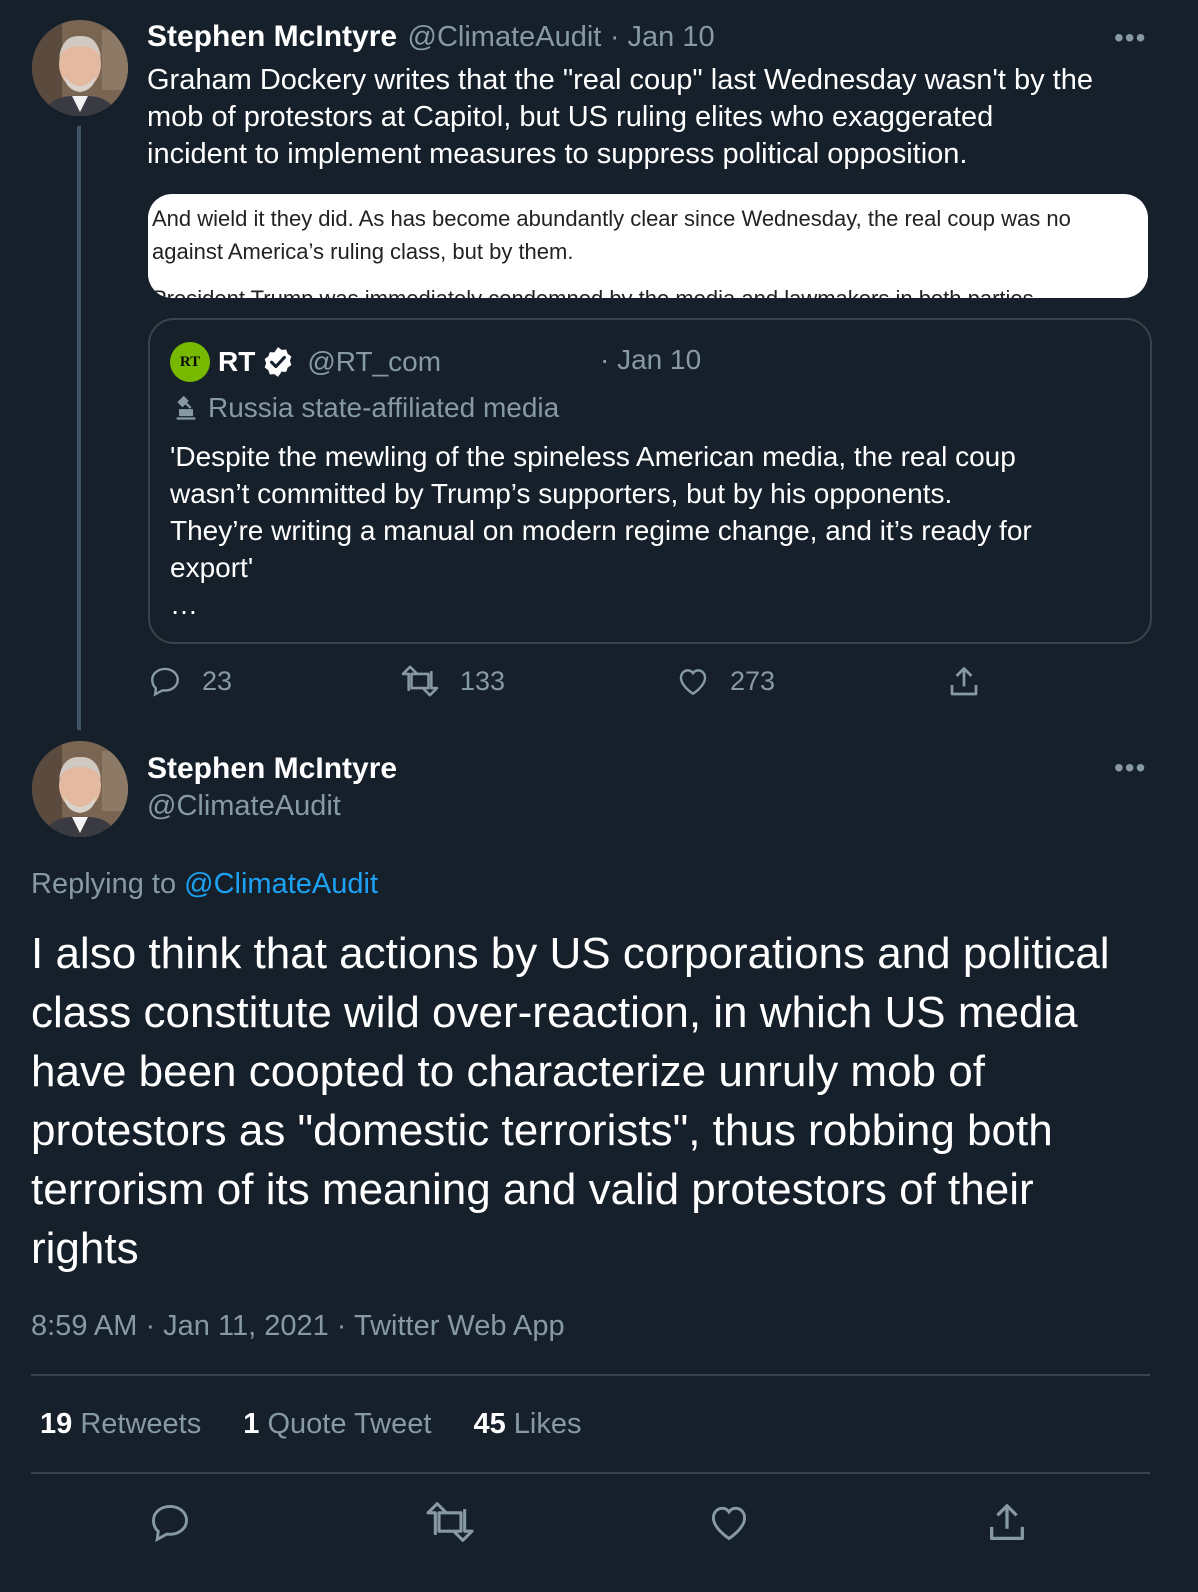 This screenshot has width=1198, height=1592. What do you see at coordinates (85, 1248) in the screenshot?
I see `tweet-text-line: rights` at bounding box center [85, 1248].